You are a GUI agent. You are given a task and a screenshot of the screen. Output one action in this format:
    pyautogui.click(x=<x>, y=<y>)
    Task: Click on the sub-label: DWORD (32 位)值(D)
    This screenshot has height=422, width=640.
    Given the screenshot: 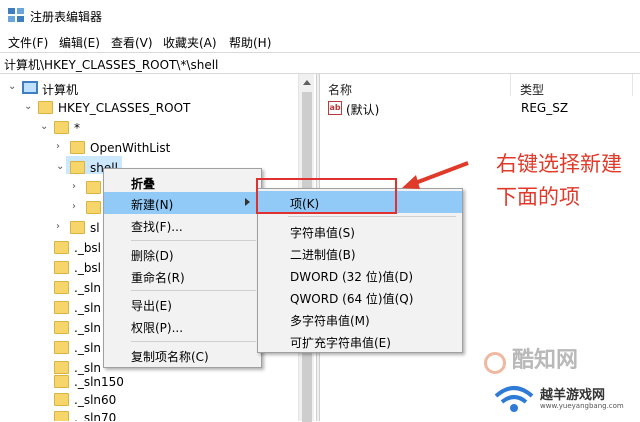 What is the action you would take?
    pyautogui.click(x=351, y=277)
    